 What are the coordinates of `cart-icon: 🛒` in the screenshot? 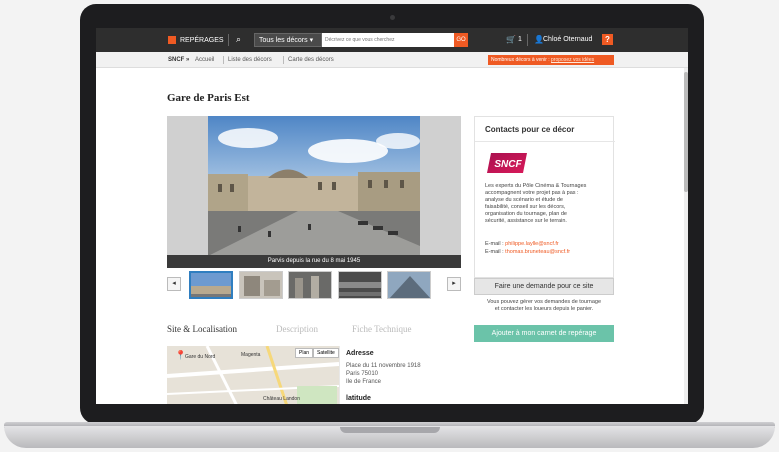 It's located at (511, 39).